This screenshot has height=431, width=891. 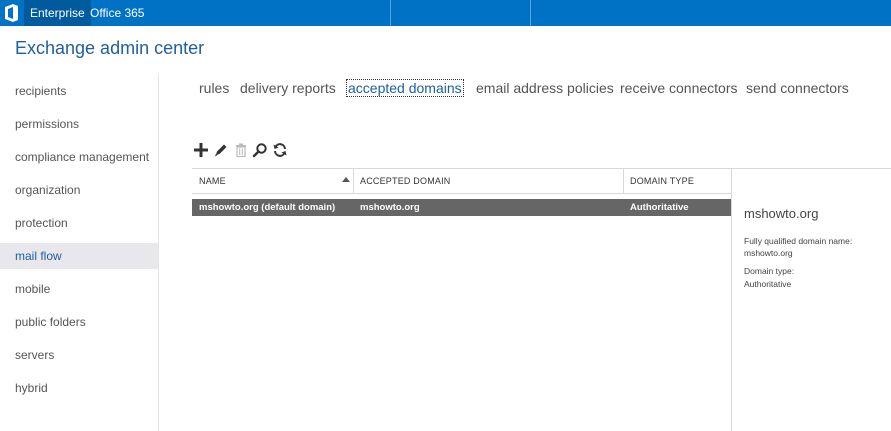 I want to click on delete-icon, so click(x=241, y=150).